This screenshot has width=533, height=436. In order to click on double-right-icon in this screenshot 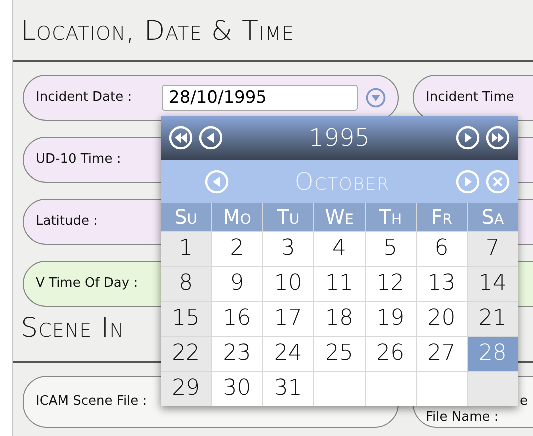, I will do `click(498, 138)`.